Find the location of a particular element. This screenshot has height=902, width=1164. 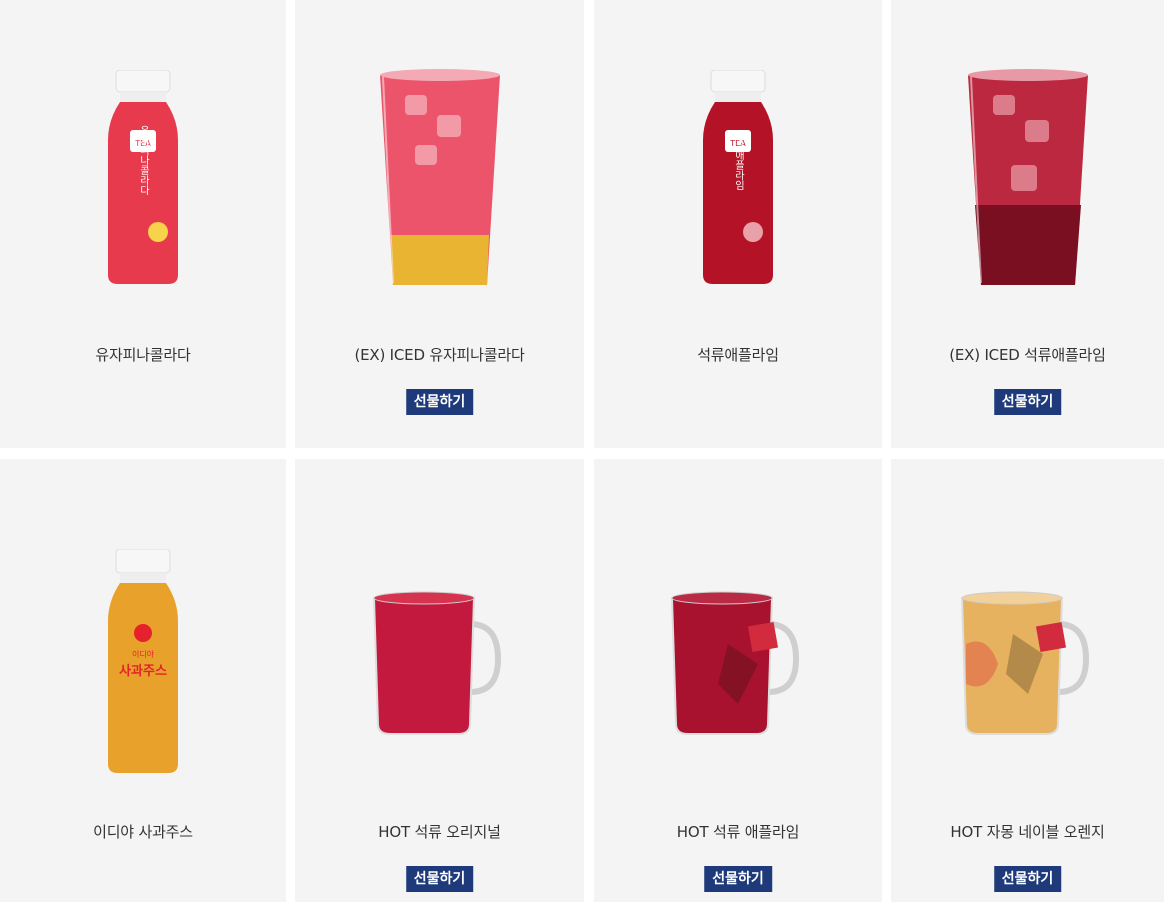

product-card: (EX) ICED 석류애플라임 선물하기 is located at coordinates (1027, 224).